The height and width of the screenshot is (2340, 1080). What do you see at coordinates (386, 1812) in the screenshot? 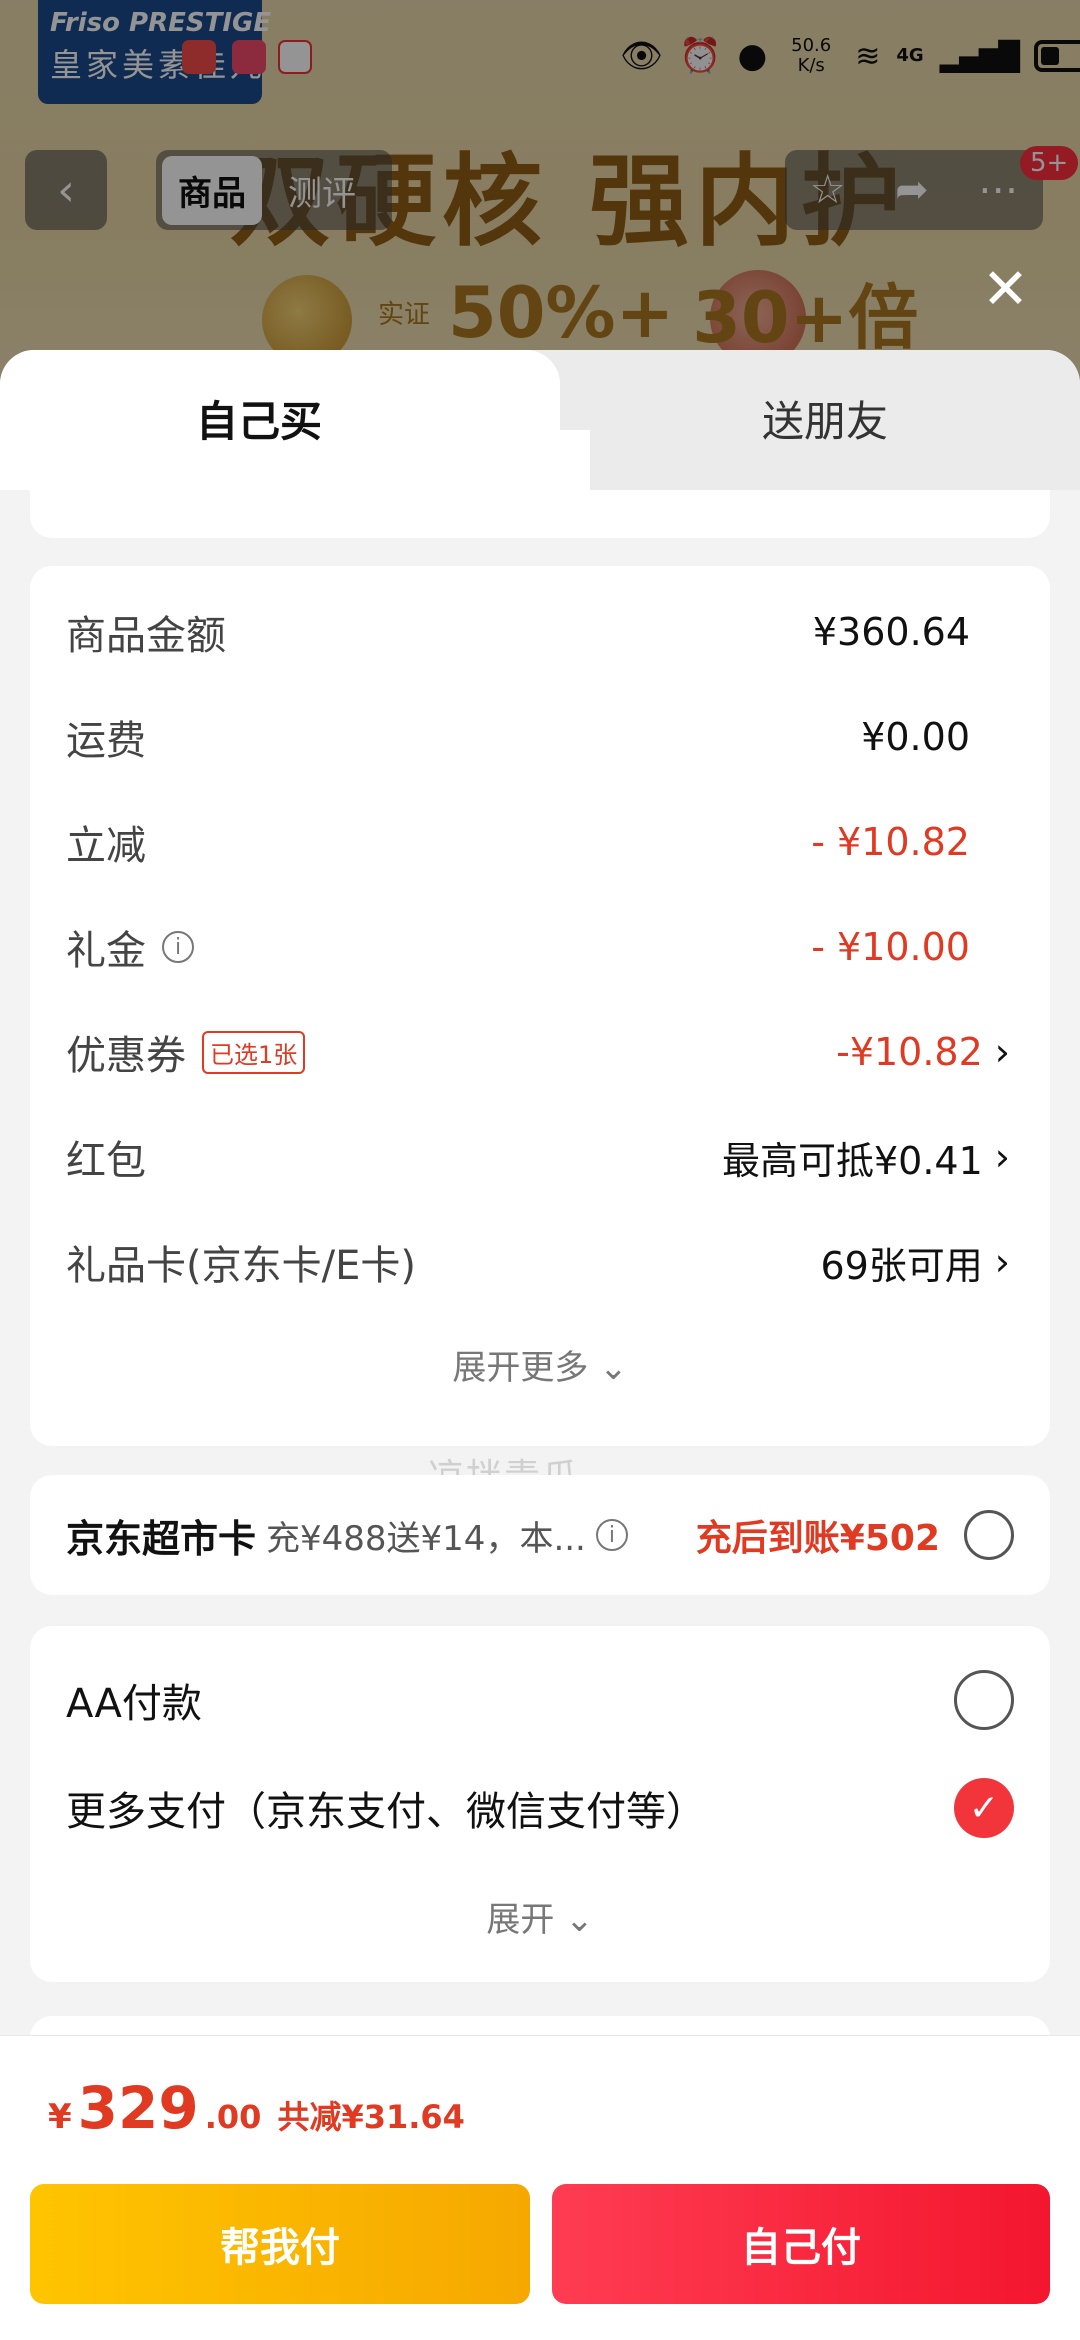
I see `payment-option-more-label: 更多支付（京东支付、微信支付等）` at bounding box center [386, 1812].